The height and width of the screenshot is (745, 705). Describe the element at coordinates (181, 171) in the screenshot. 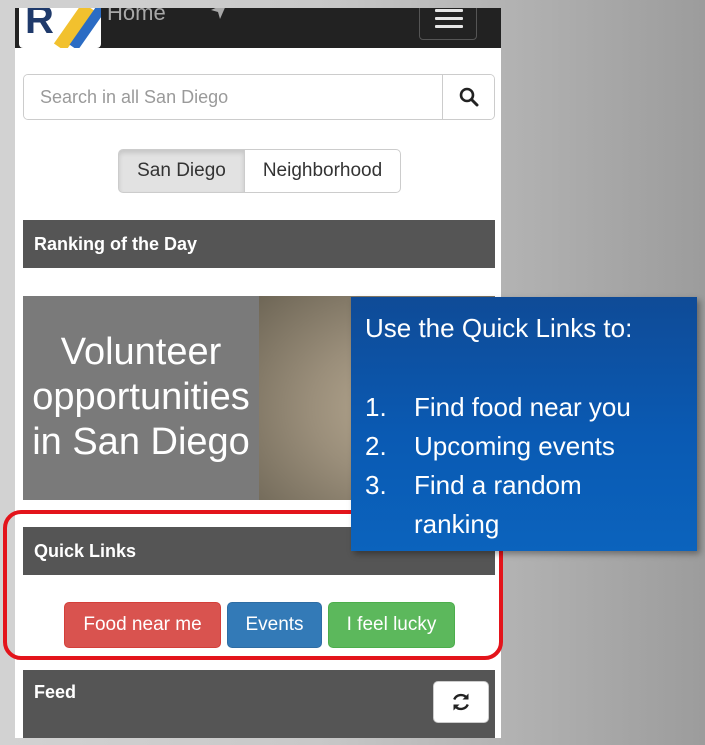

I see `toggle-san-diego: San Diego` at that location.